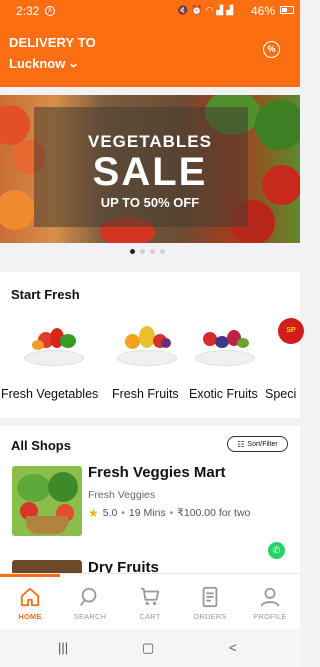 This screenshot has width=320, height=667. Describe the element at coordinates (45, 294) in the screenshot. I see `section-title: Start Fresh` at that location.